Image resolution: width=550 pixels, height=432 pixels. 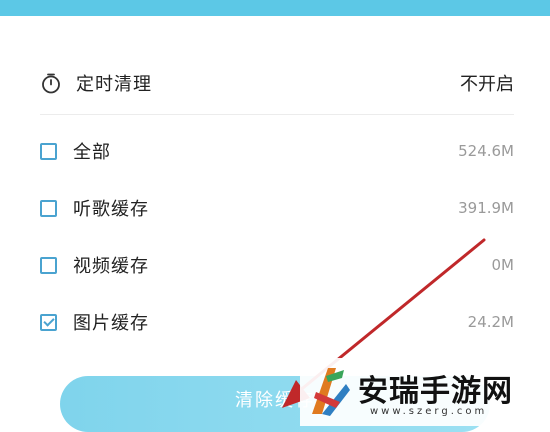 I want to click on checkbox-video, so click(x=48, y=265).